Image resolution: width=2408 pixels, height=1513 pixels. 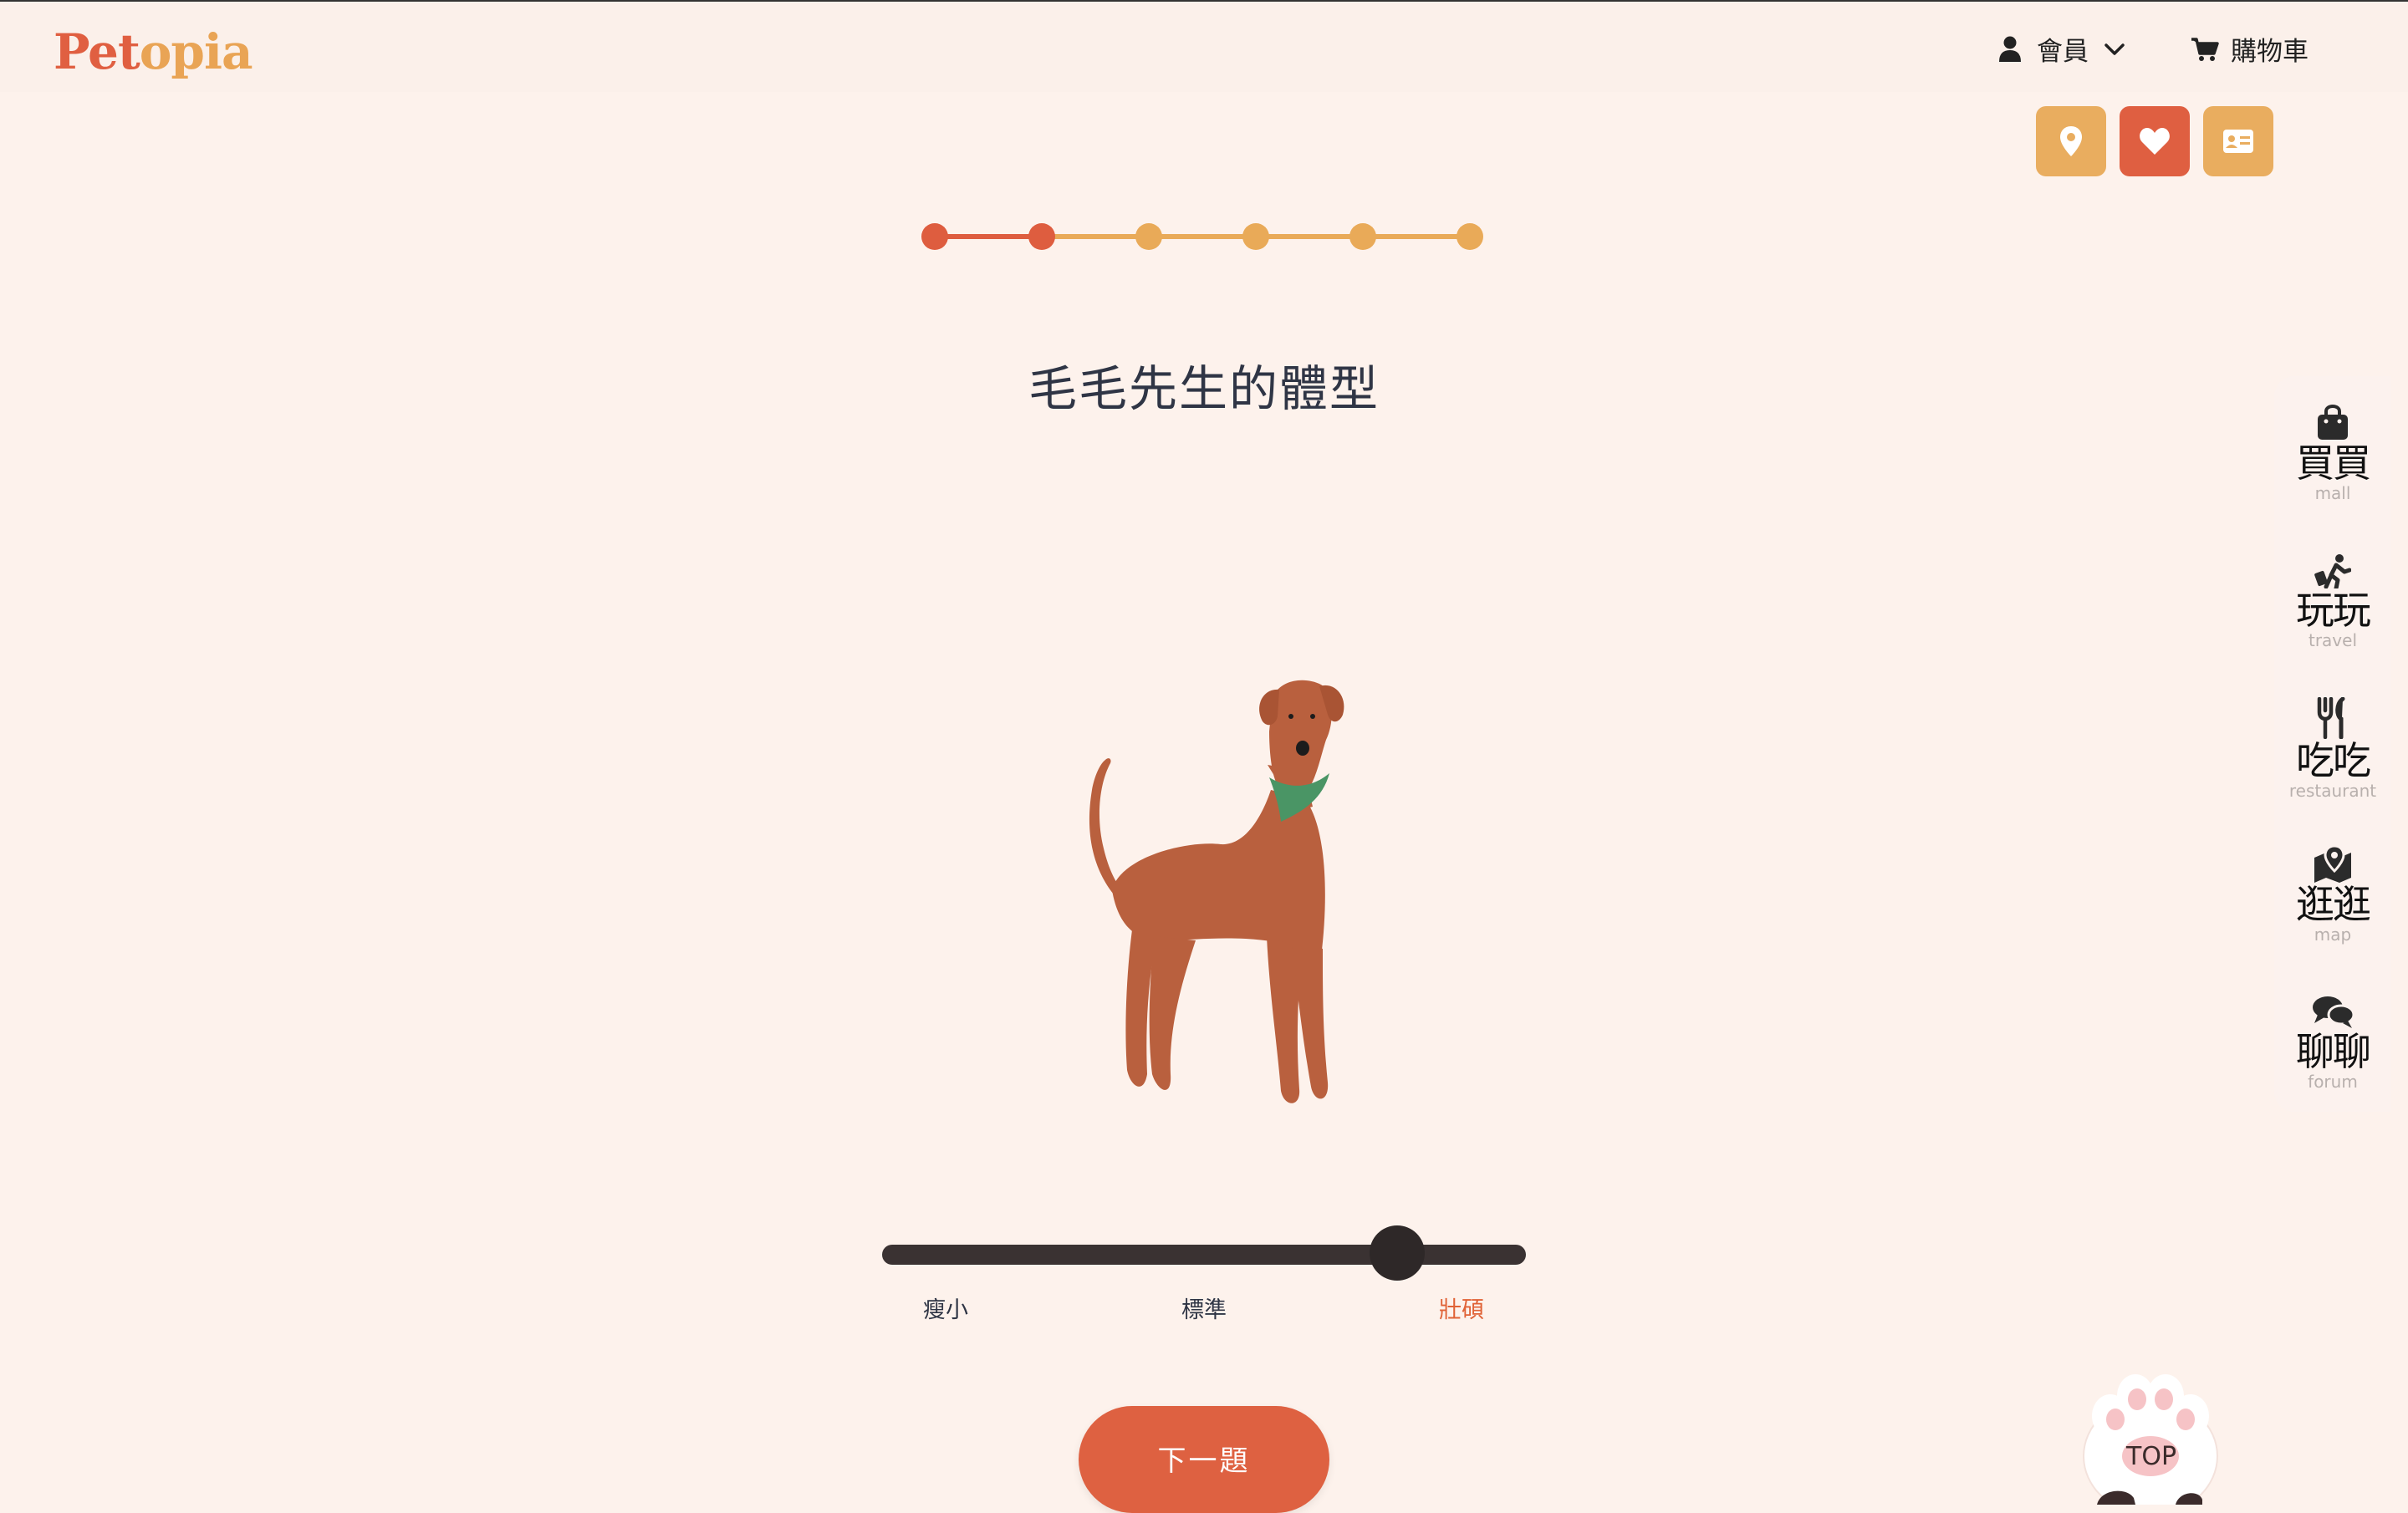 What do you see at coordinates (2010, 49) in the screenshot?
I see `user-icon` at bounding box center [2010, 49].